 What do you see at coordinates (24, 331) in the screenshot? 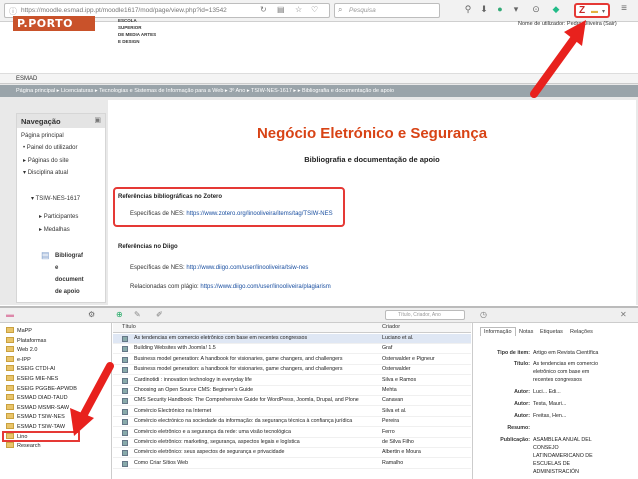
I see `collection-label: MaPP` at bounding box center [24, 331].